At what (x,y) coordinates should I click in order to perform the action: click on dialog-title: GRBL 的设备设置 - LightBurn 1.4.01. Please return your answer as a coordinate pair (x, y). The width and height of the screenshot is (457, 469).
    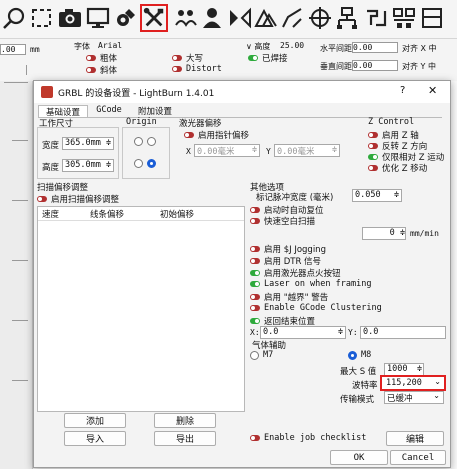
    Looking at the image, I should click on (136, 94).